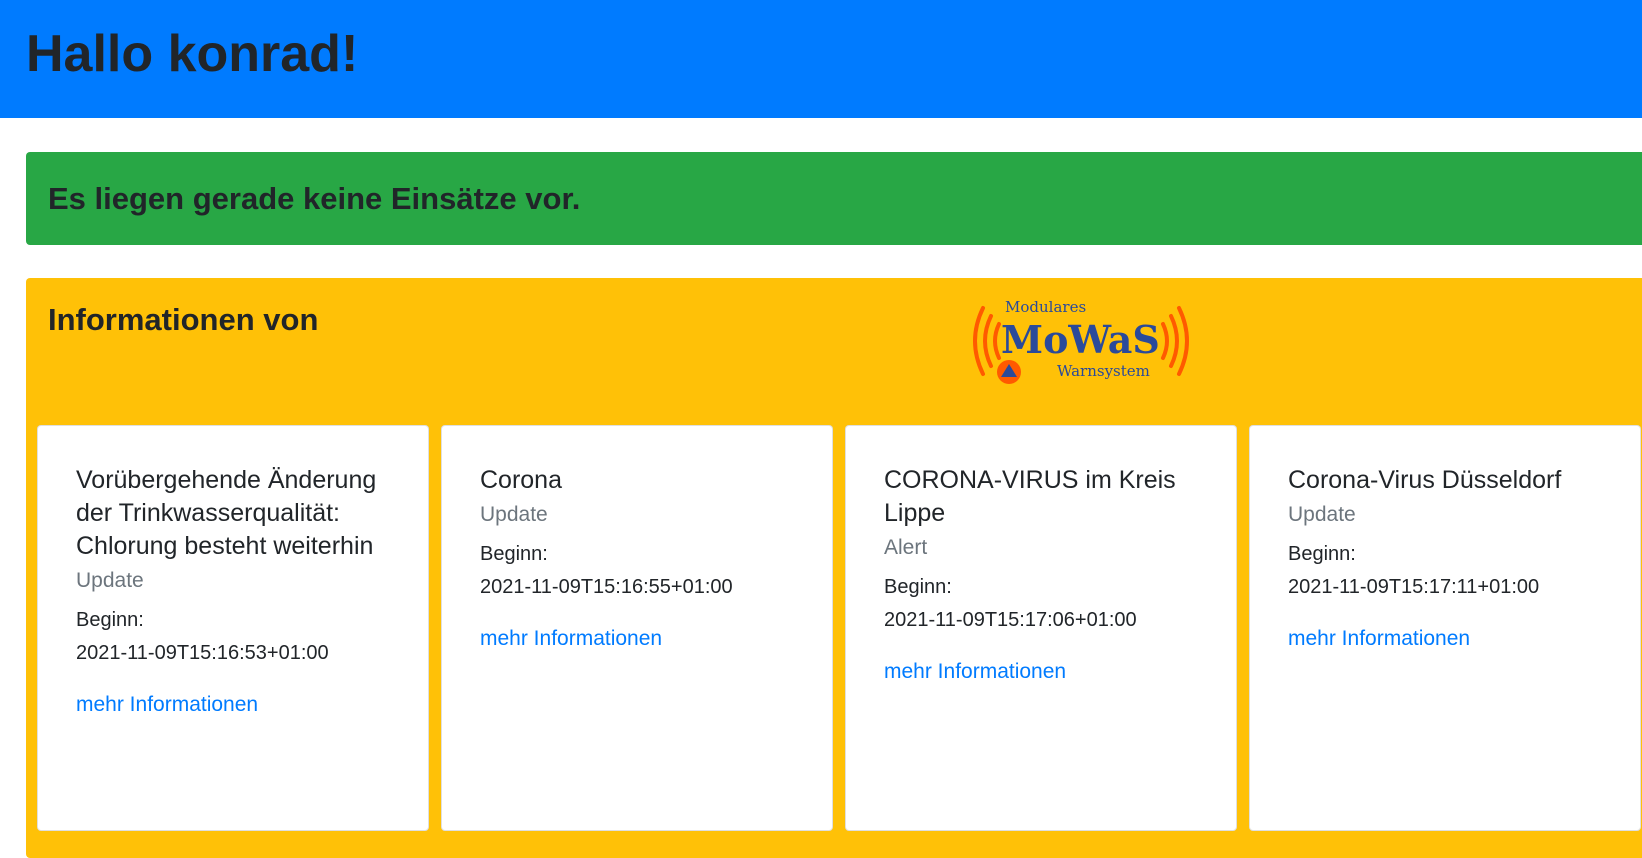 The width and height of the screenshot is (1642, 858). What do you see at coordinates (521, 480) in the screenshot?
I see `warning-card-title: Corona` at bounding box center [521, 480].